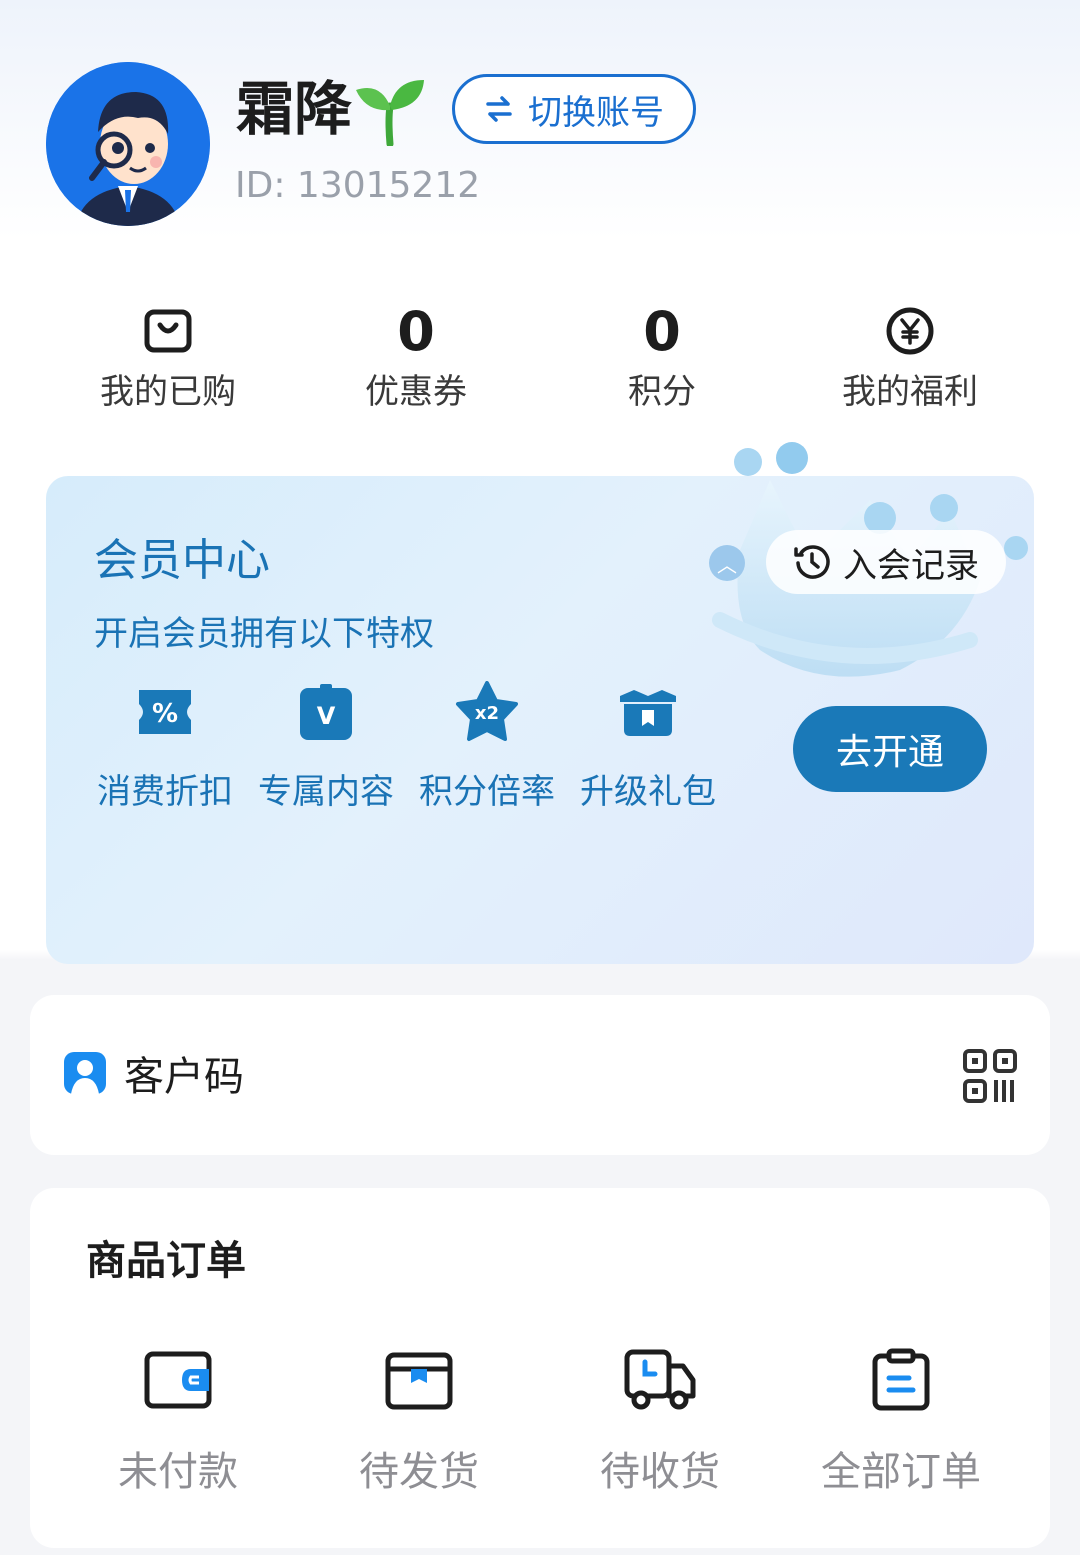 The image size is (1080, 1555). Describe the element at coordinates (326, 792) in the screenshot. I see `perk-label: 专属内容` at that location.